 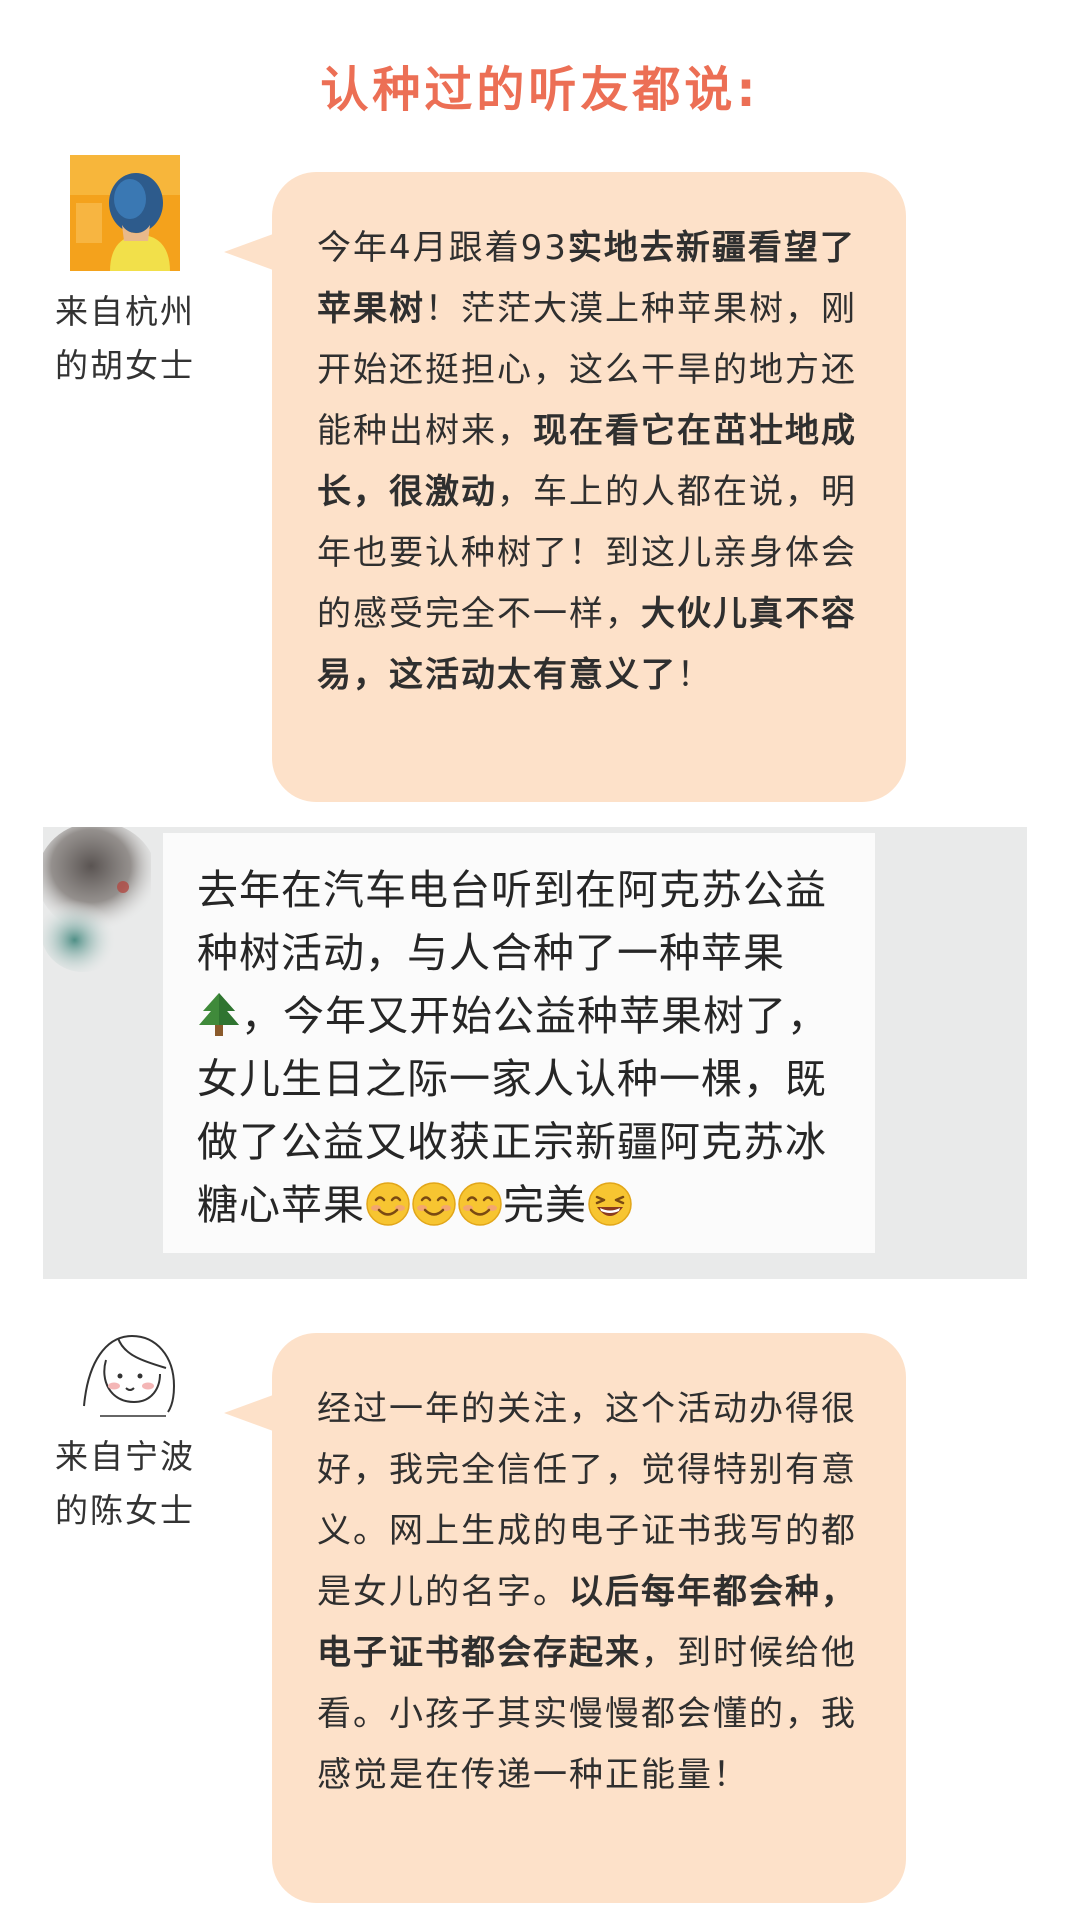 What do you see at coordinates (125, 339) in the screenshot?
I see `author-label: 来自杭州 的胡女士` at bounding box center [125, 339].